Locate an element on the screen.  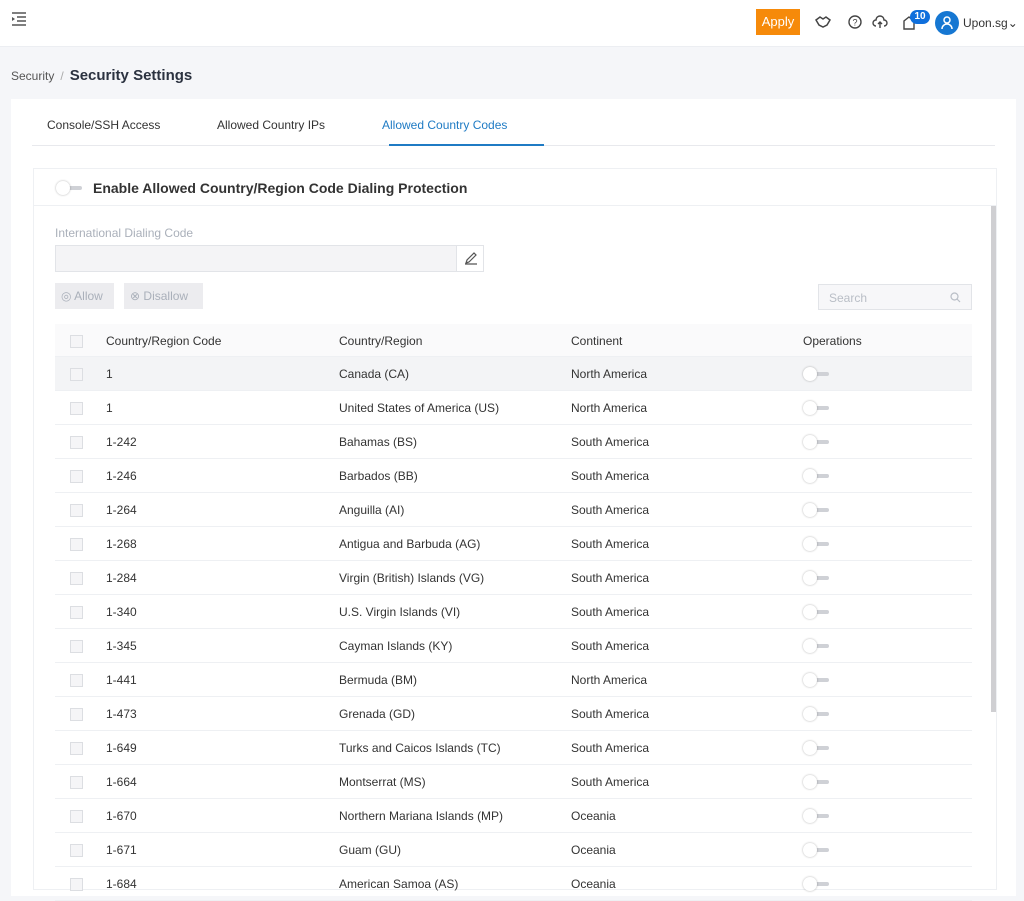
breadcrumb: Security / Security Settings is located at coordinates (101, 75).